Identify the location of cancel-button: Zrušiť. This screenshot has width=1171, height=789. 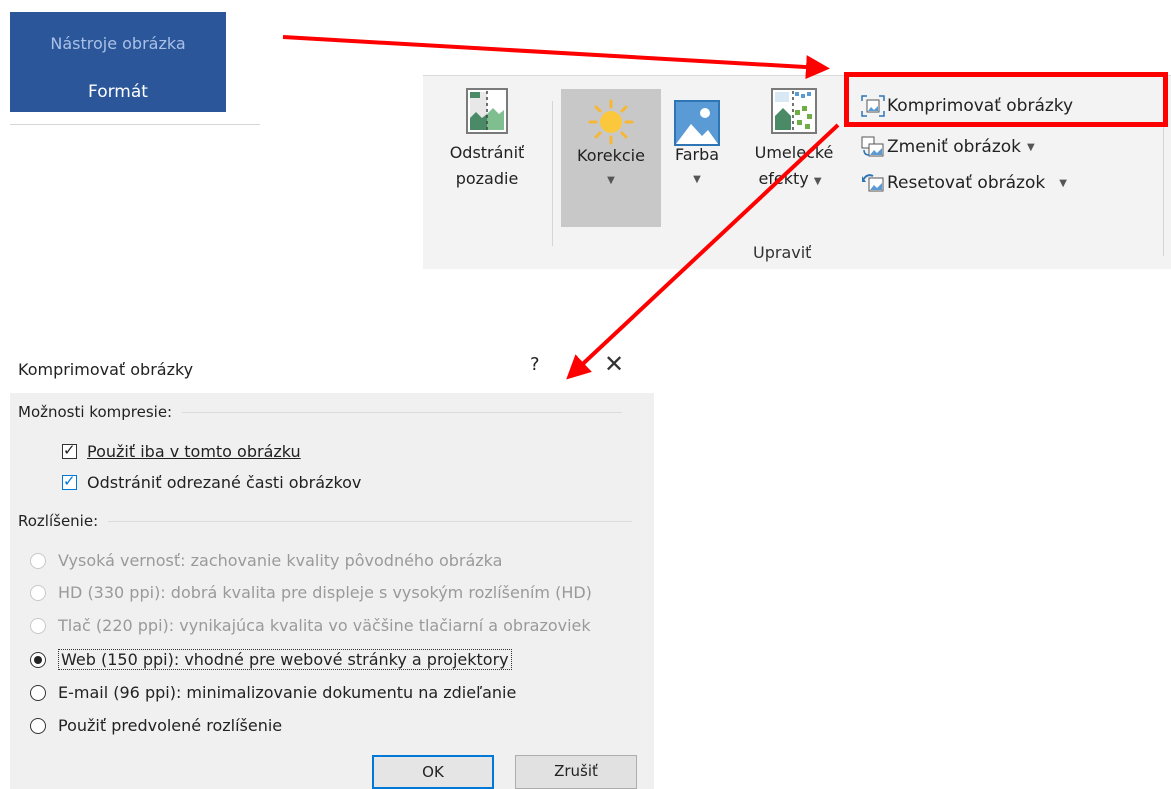
(576, 772).